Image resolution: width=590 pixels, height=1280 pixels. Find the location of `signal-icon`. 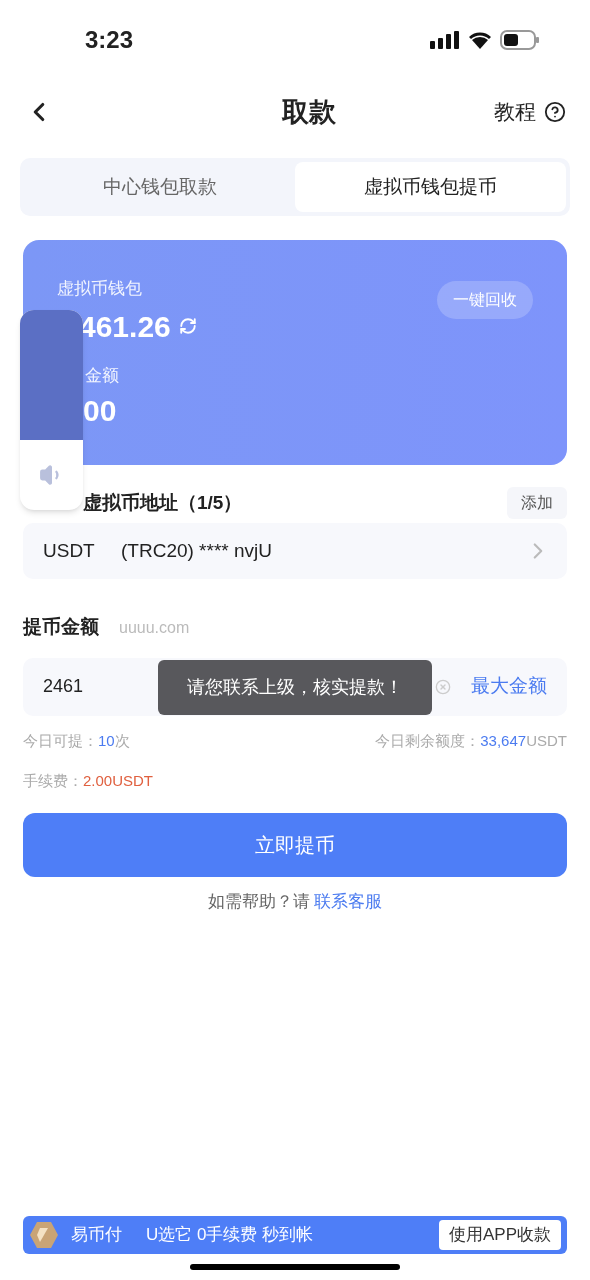

signal-icon is located at coordinates (445, 40).